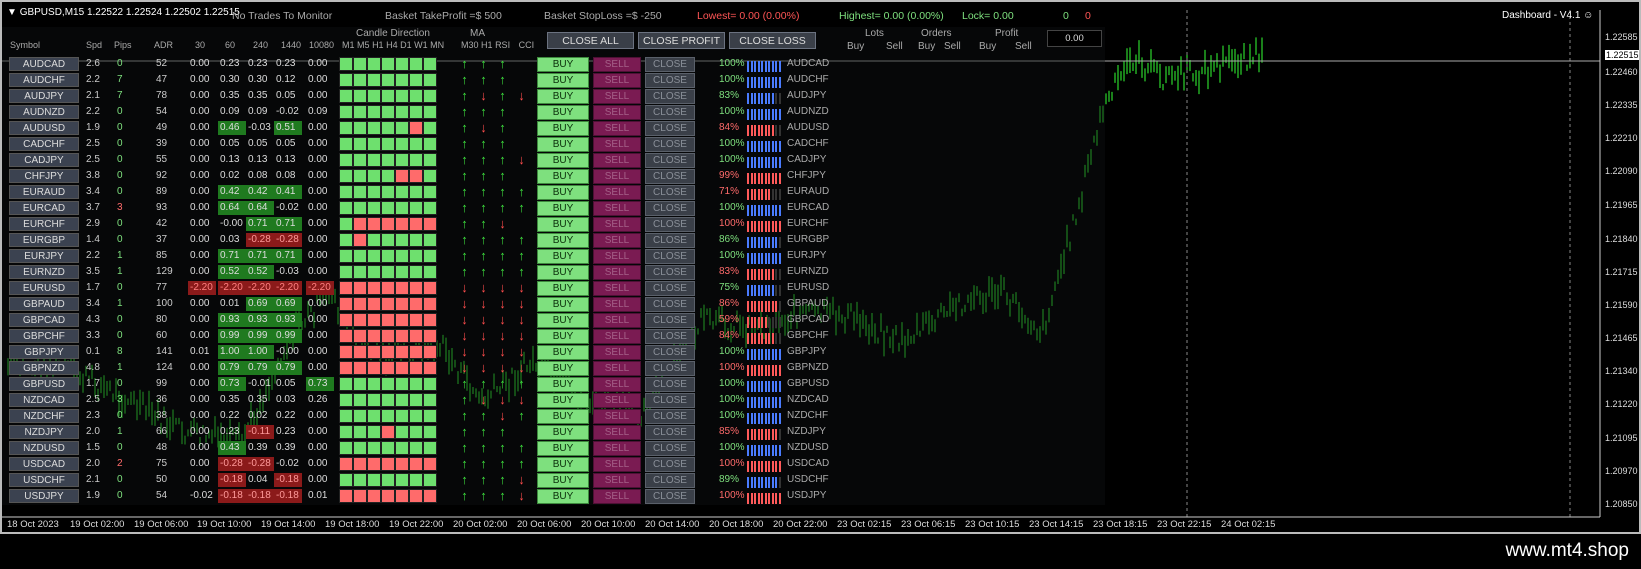 The height and width of the screenshot is (569, 1641). Describe the element at coordinates (44, 464) in the screenshot. I see `symbol-cell: USDCAD` at that location.